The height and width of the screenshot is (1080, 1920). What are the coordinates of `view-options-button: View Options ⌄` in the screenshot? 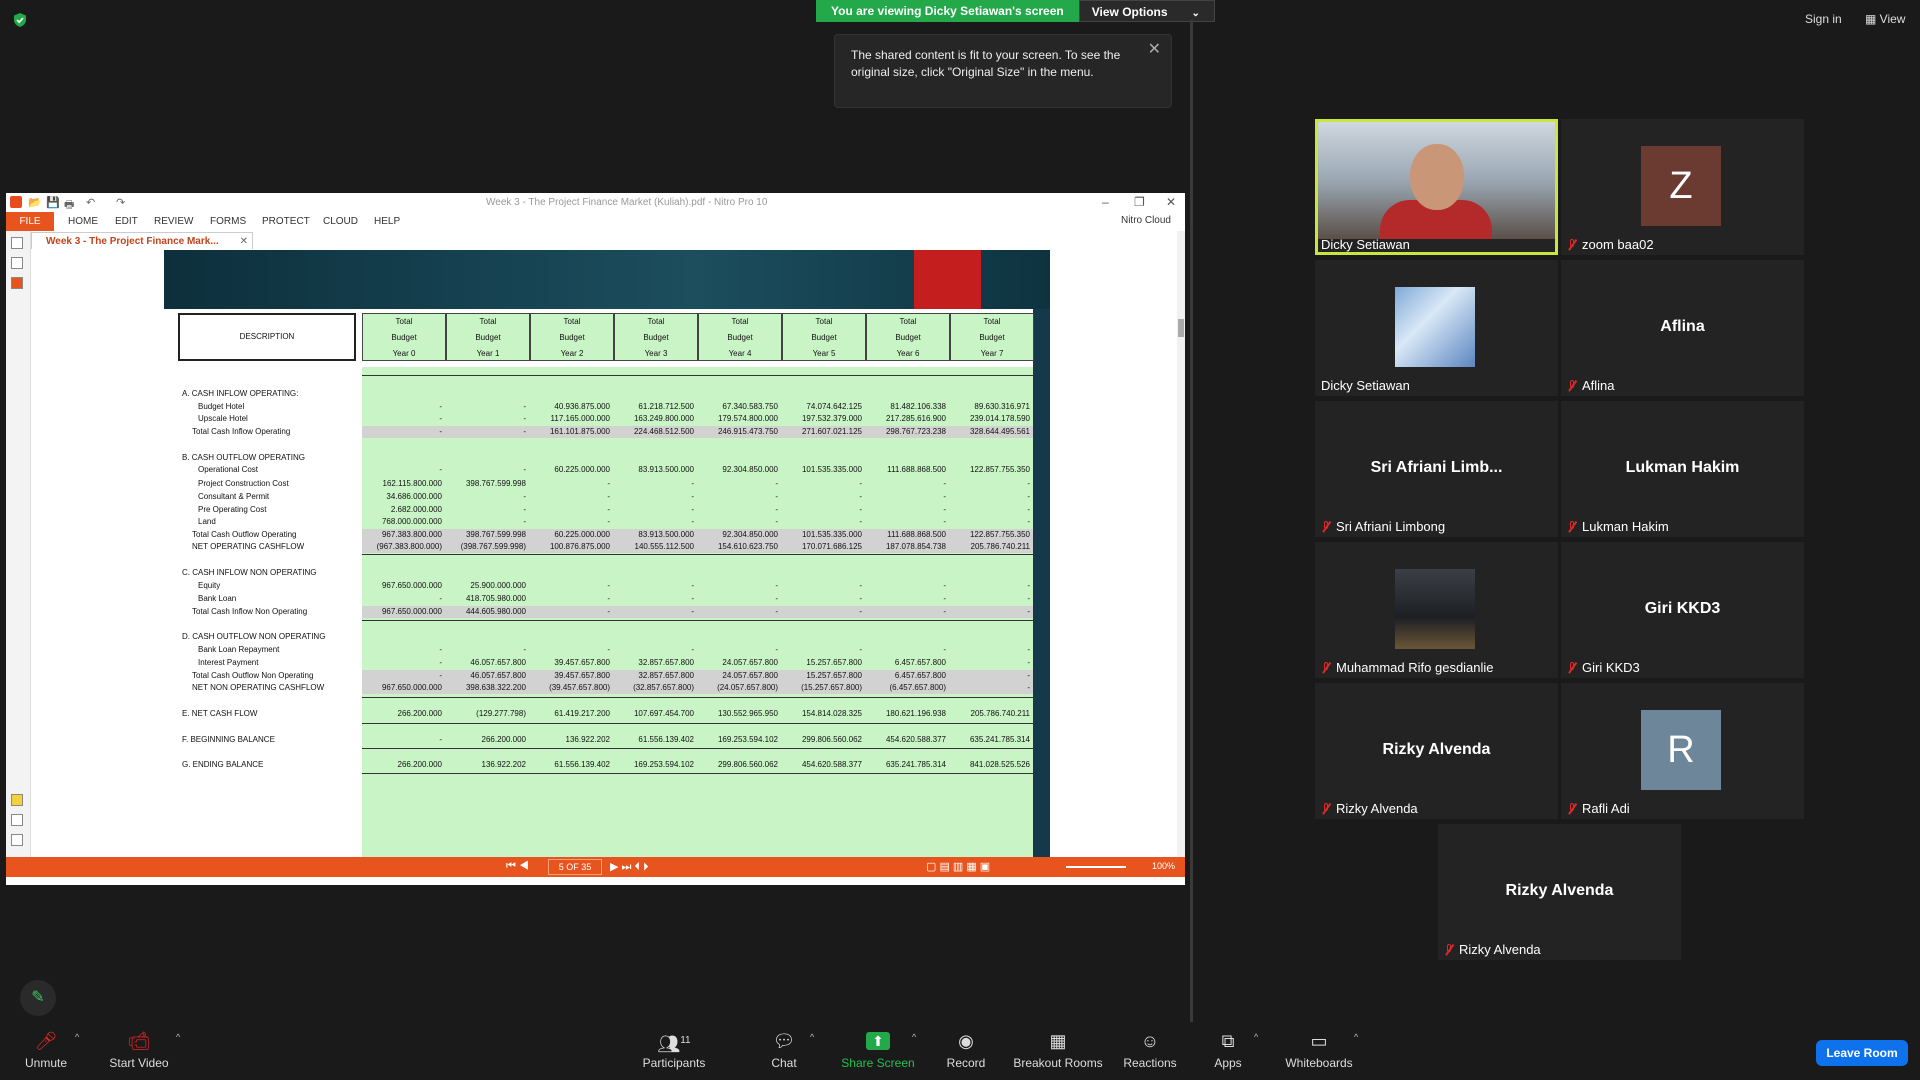 It's located at (1146, 11).